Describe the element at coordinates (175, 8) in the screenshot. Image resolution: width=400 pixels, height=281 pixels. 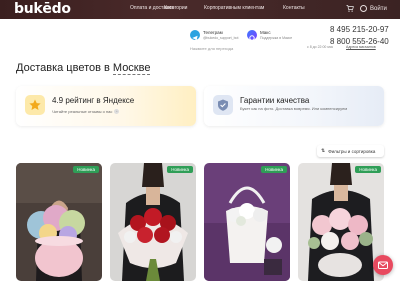
I see `nav-categories: Категории` at that location.